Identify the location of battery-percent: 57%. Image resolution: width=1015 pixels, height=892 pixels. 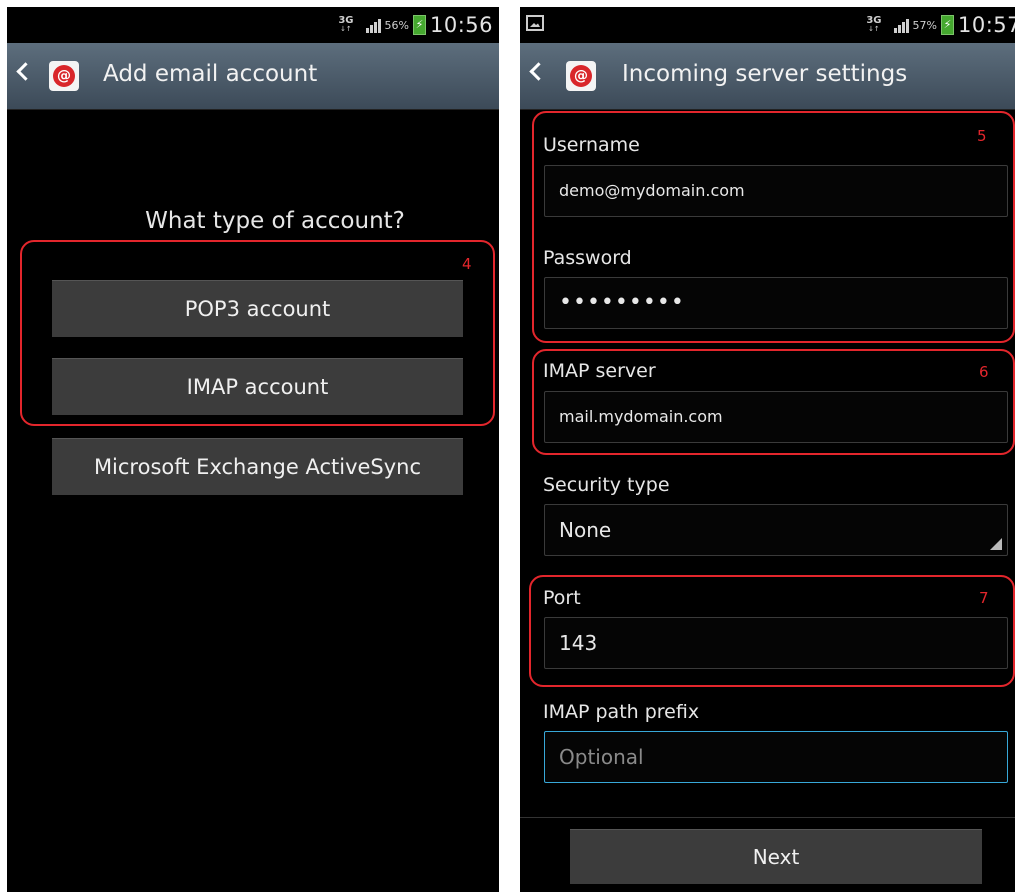
(924, 25).